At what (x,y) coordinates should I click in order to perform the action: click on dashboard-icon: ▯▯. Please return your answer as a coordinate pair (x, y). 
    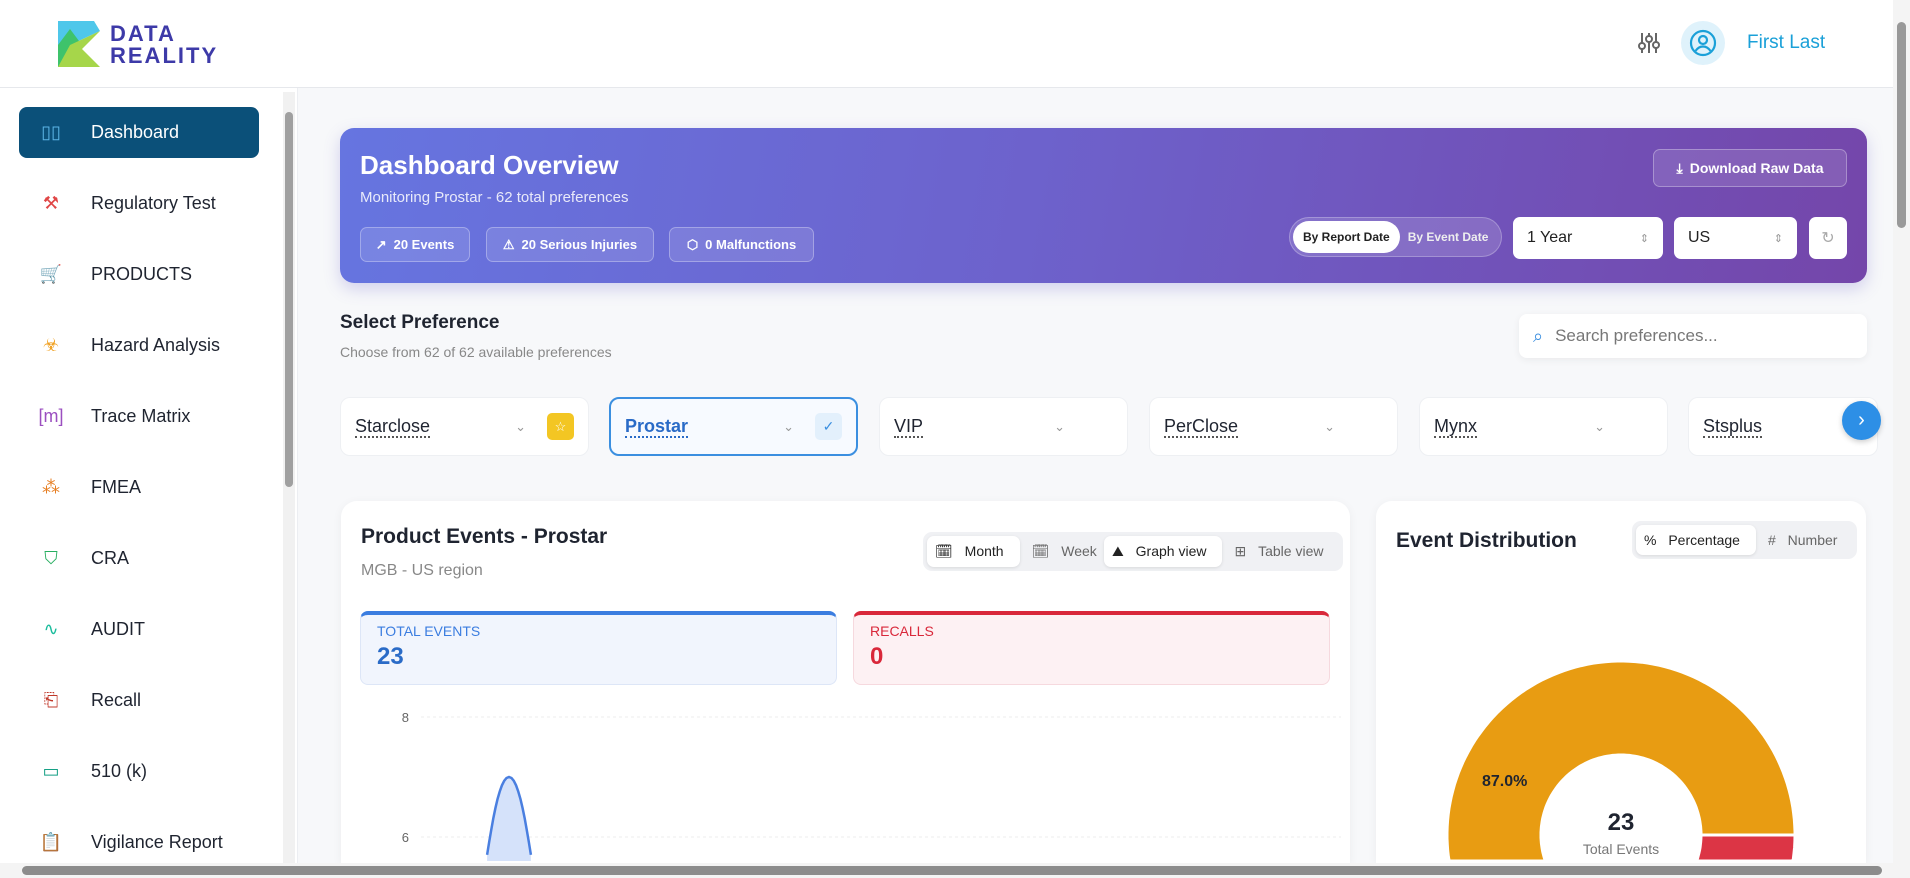
    Looking at the image, I should click on (51, 132).